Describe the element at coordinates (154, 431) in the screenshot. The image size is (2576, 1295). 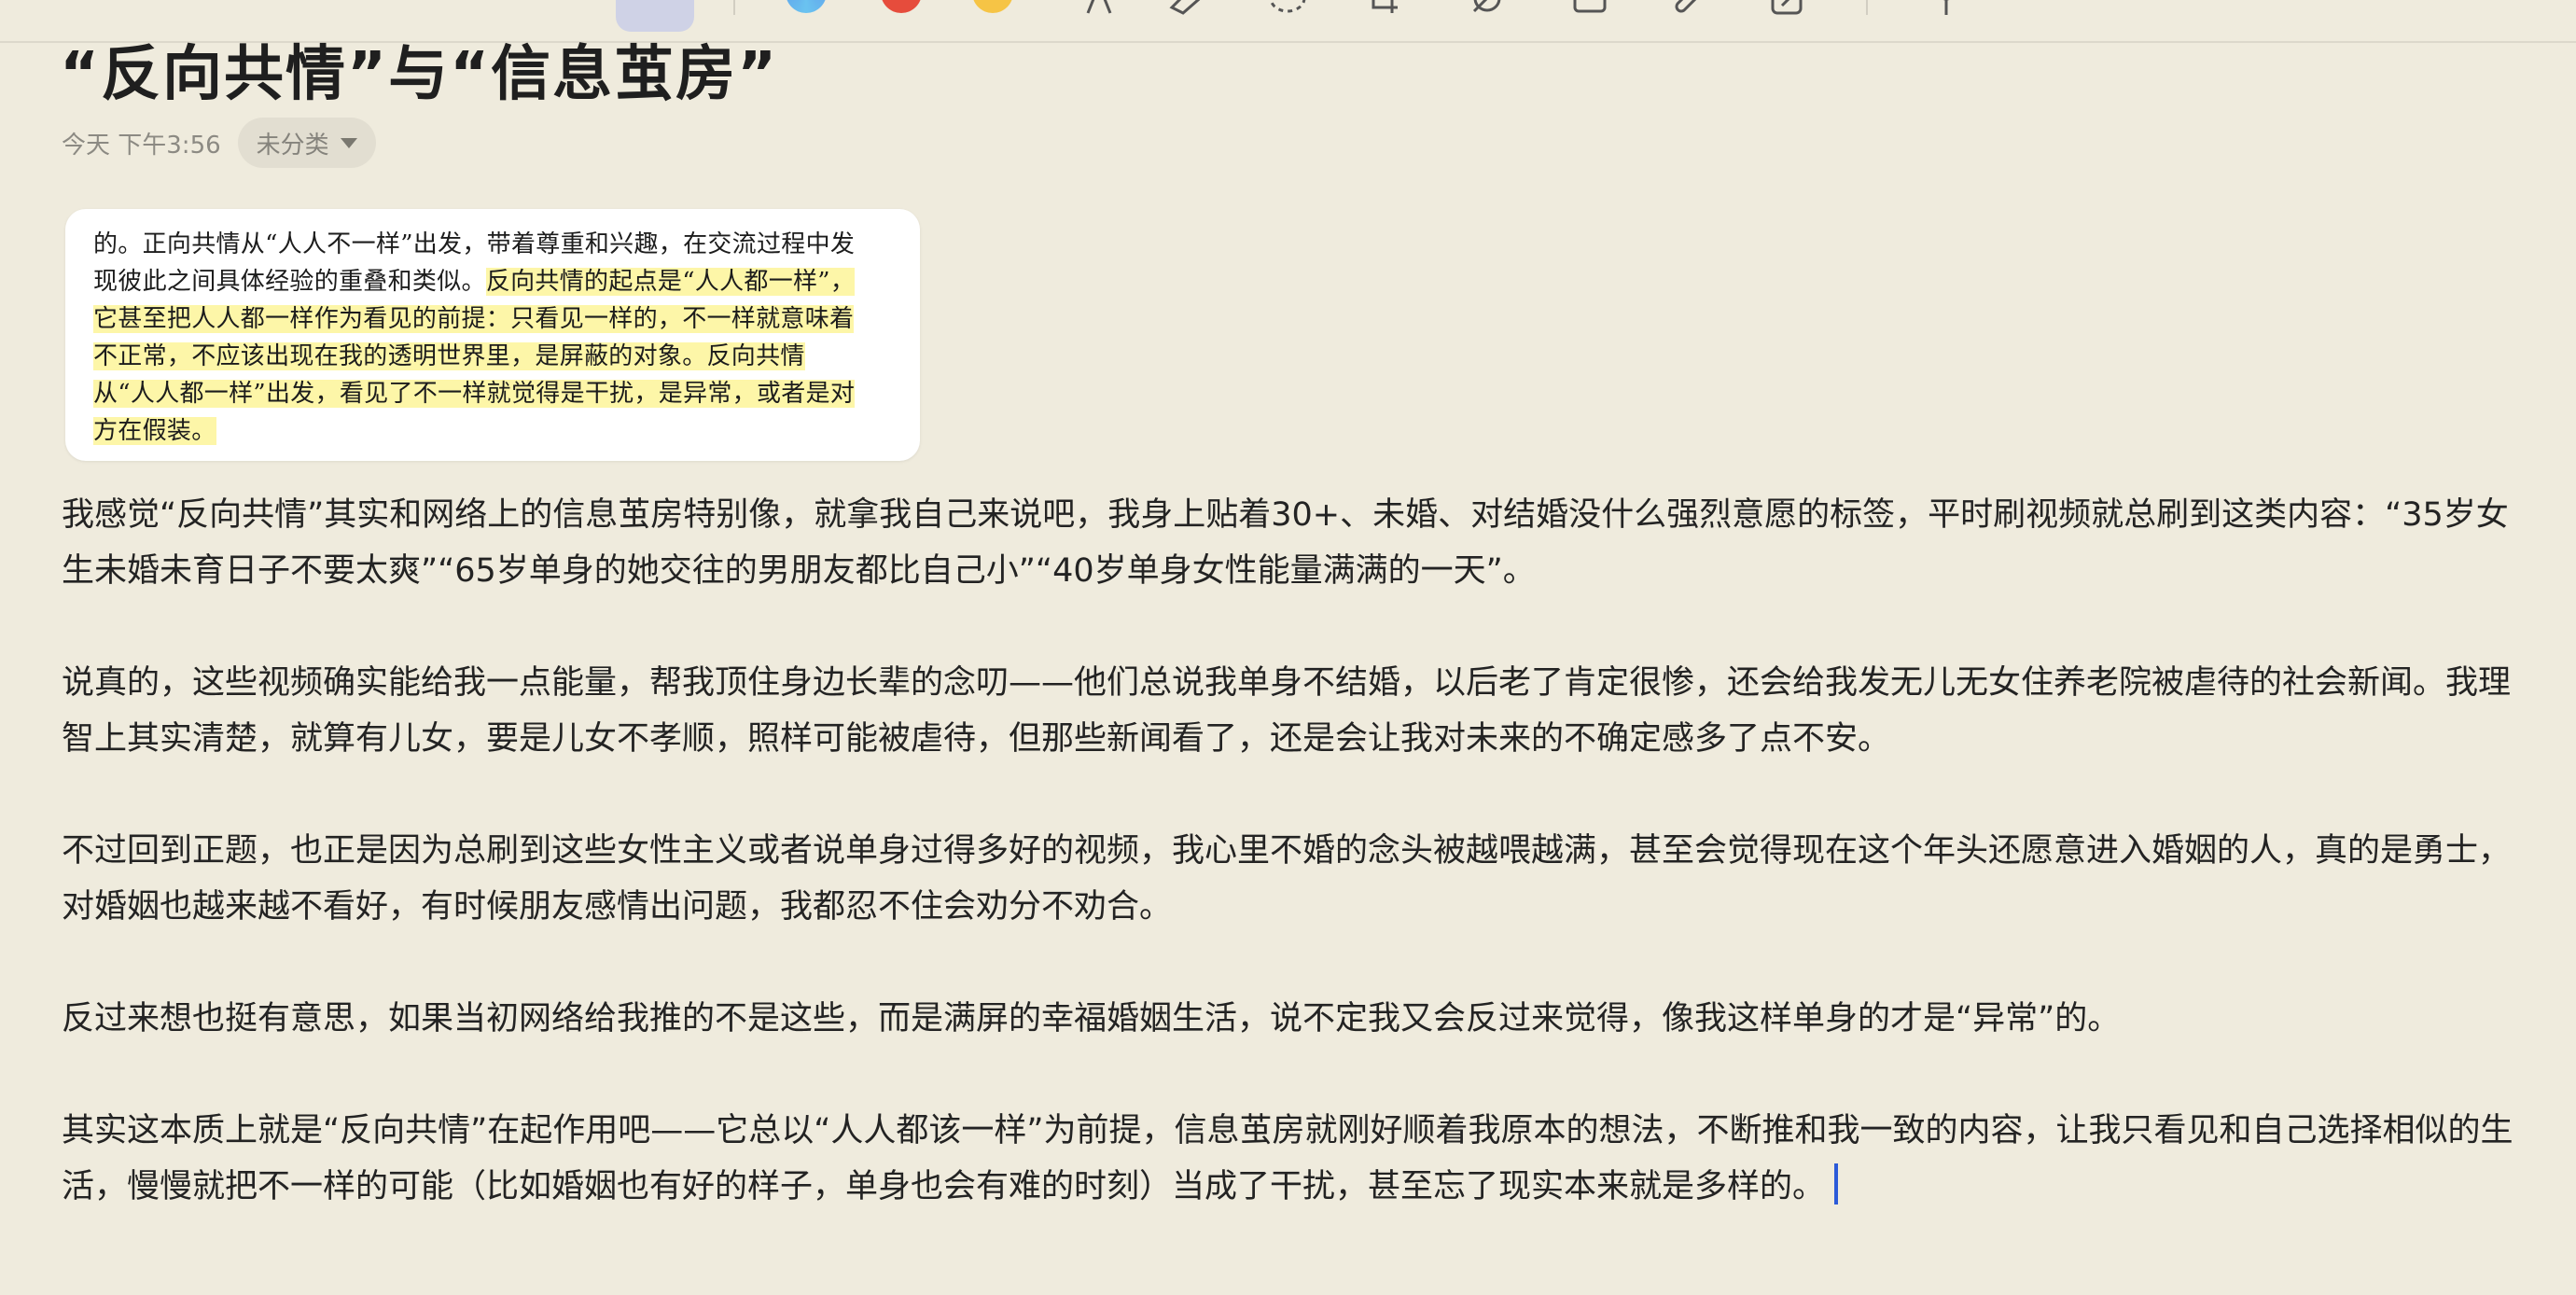
I see `highlighted-text: 方在假装。` at that location.